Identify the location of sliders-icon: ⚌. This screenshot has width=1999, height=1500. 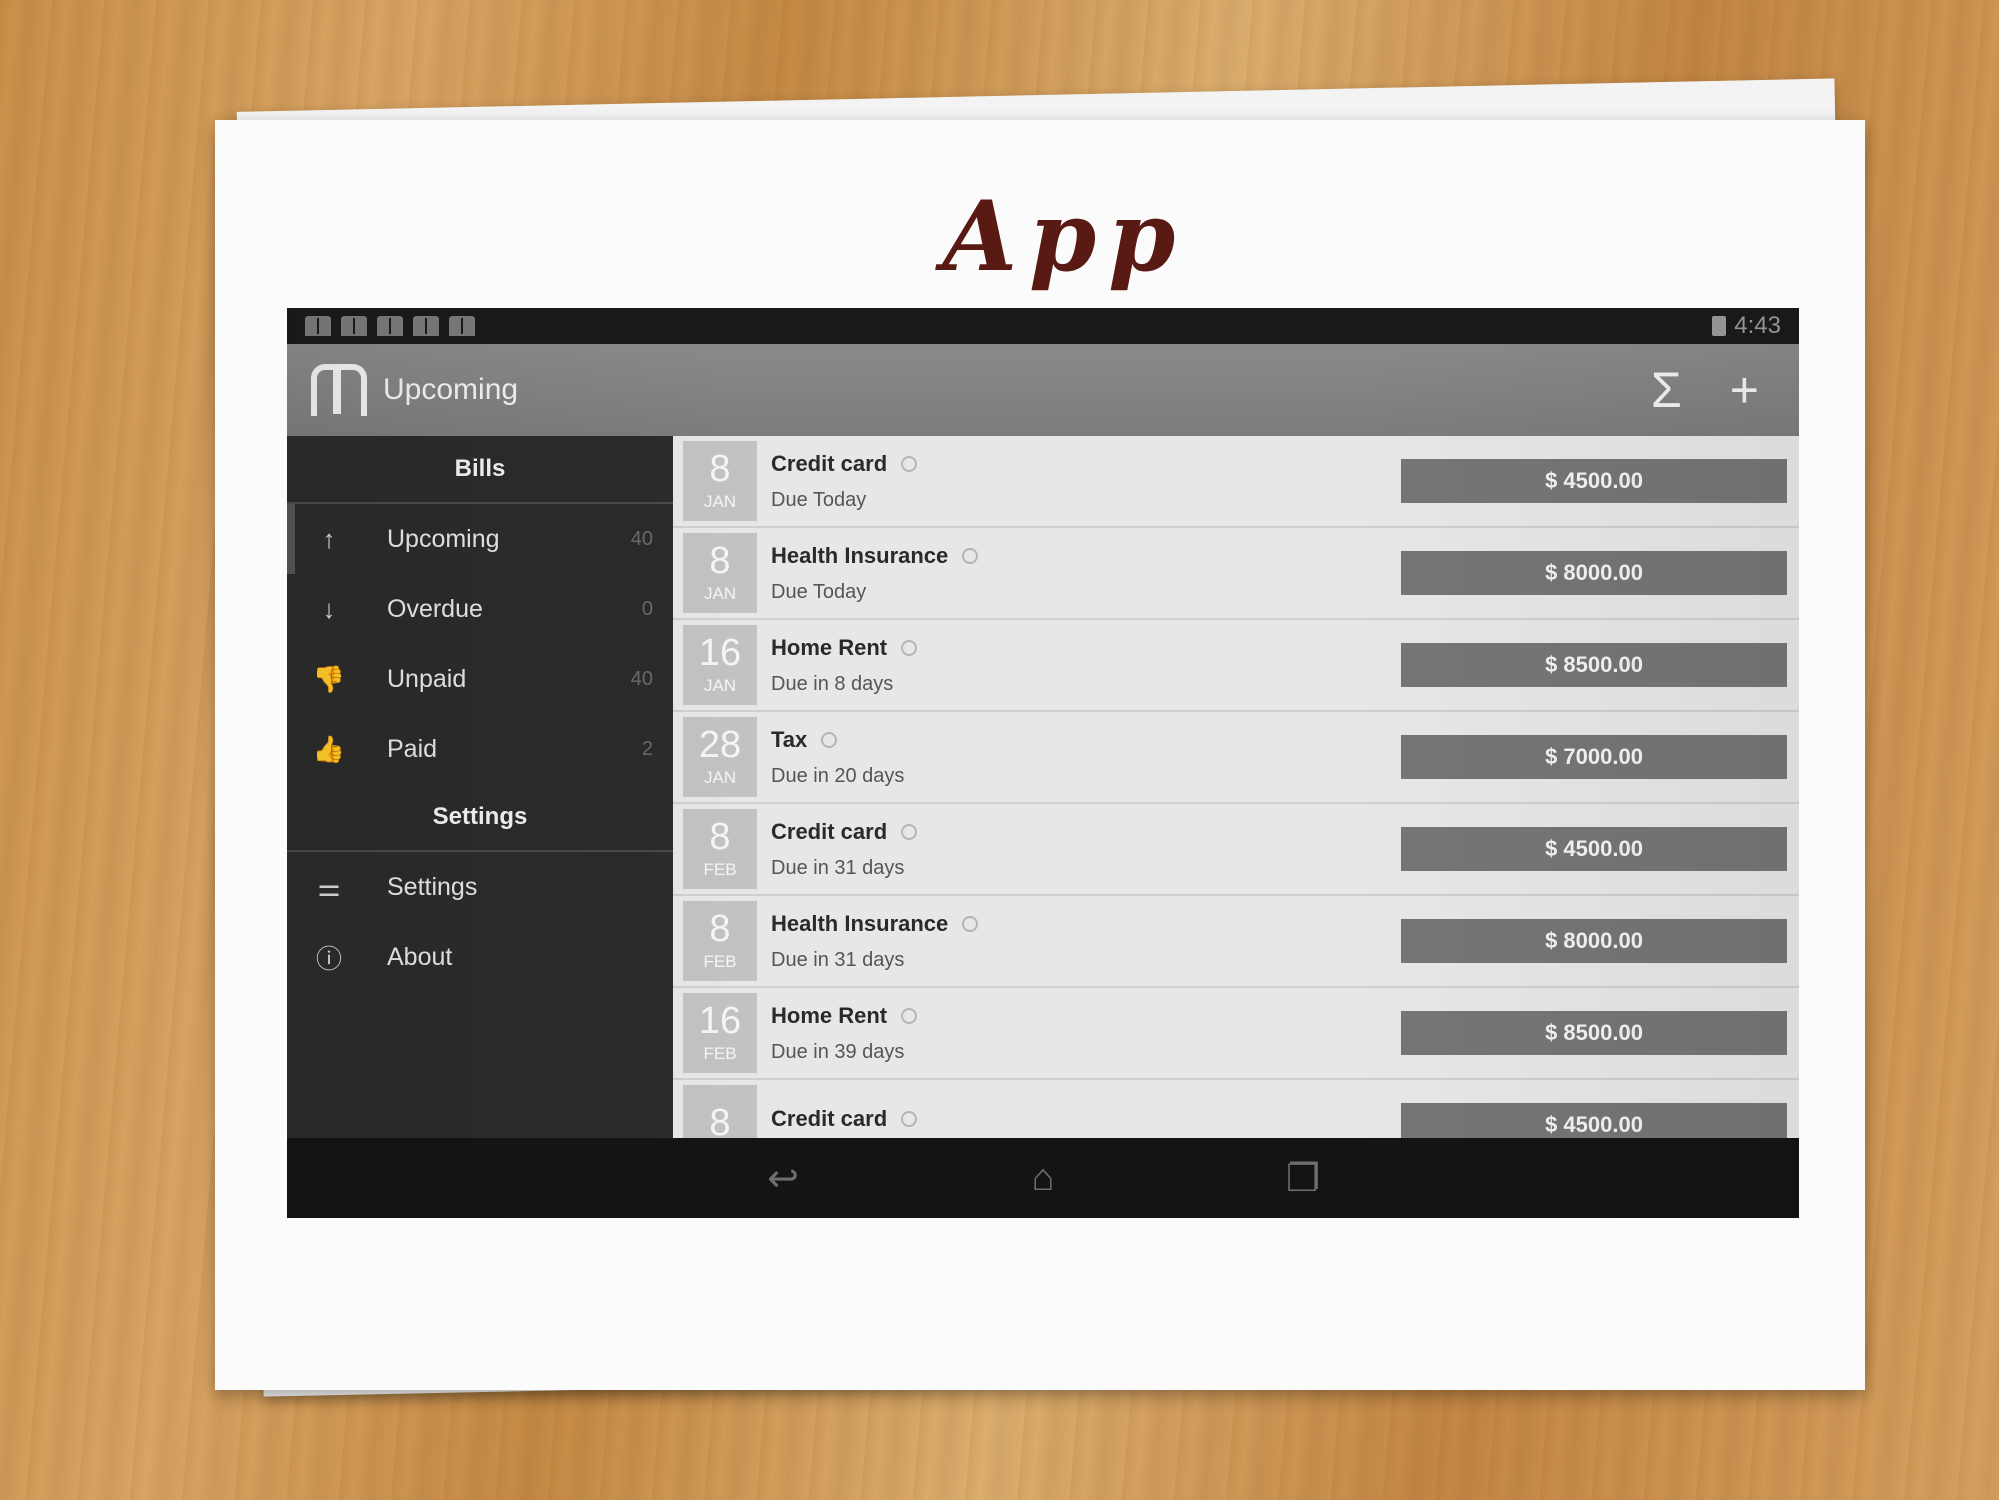
(329, 886).